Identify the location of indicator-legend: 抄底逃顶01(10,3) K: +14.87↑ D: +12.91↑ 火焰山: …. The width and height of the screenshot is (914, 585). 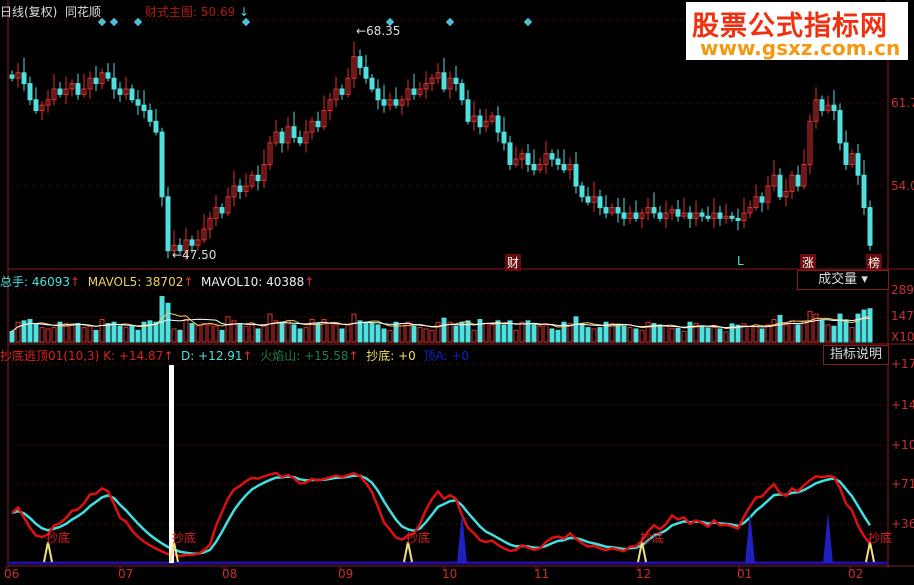
(234, 356).